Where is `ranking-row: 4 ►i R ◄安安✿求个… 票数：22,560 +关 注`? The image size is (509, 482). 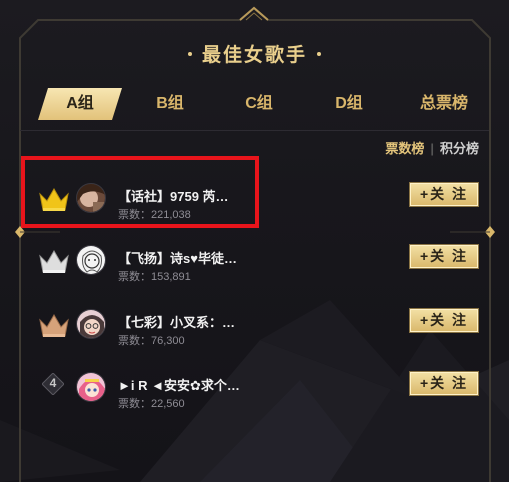 ranking-row: 4 ►i R ◄安安✿求个… 票数：22,560 +关 注 is located at coordinates (260, 391).